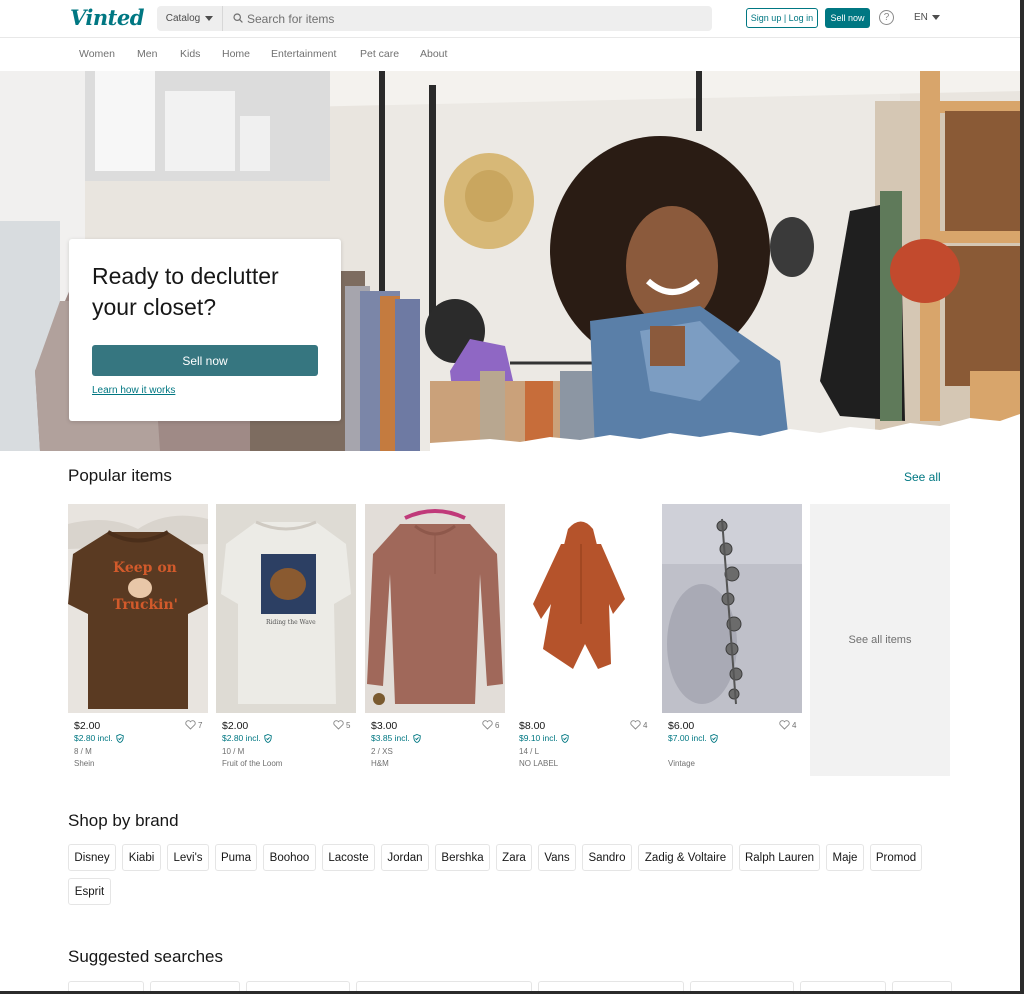  What do you see at coordinates (235, 726) in the screenshot?
I see `item-price: $2.00` at bounding box center [235, 726].